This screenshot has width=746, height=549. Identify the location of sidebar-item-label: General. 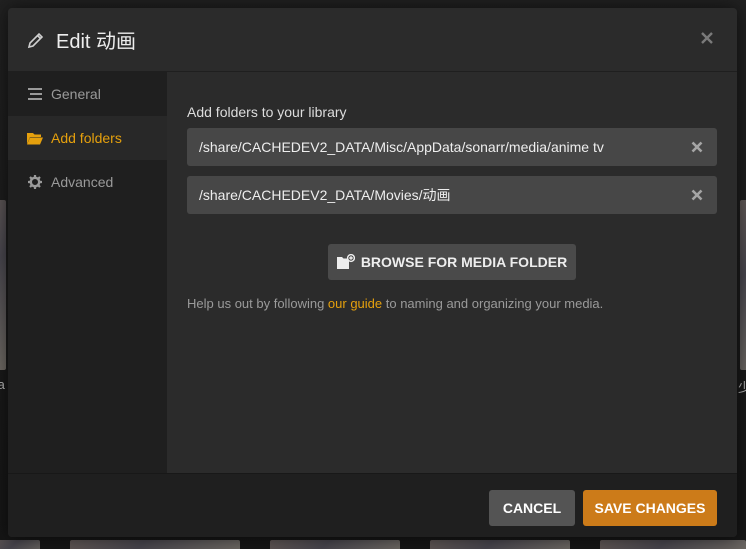
(76, 94).